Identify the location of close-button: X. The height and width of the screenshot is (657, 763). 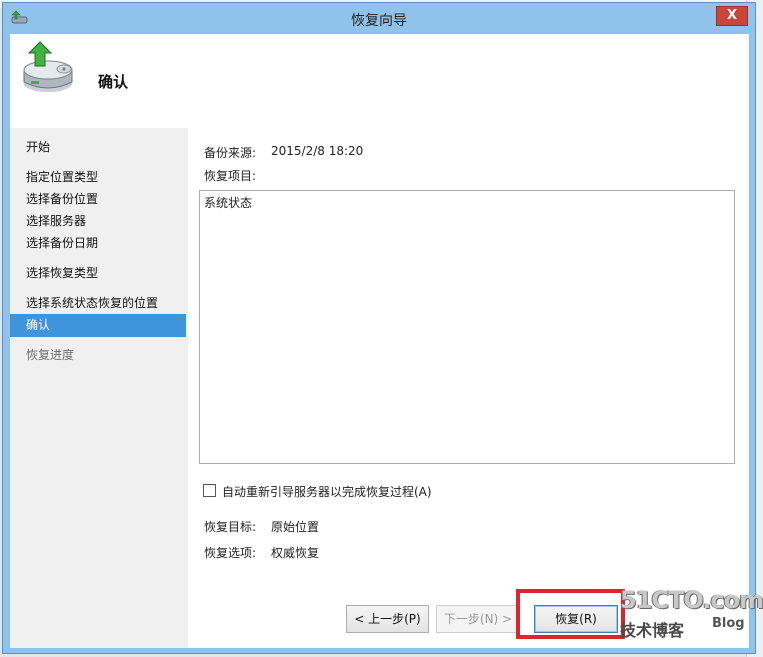
(732, 16).